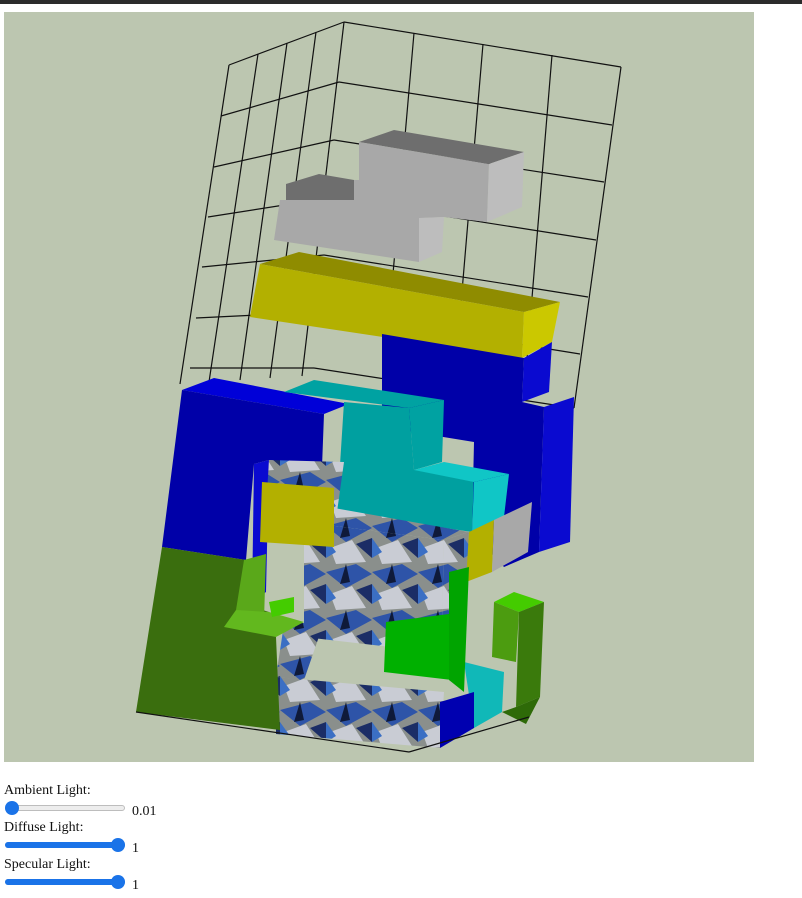  What do you see at coordinates (44, 827) in the screenshot?
I see `diffuse-label: Diffuse Light:` at bounding box center [44, 827].